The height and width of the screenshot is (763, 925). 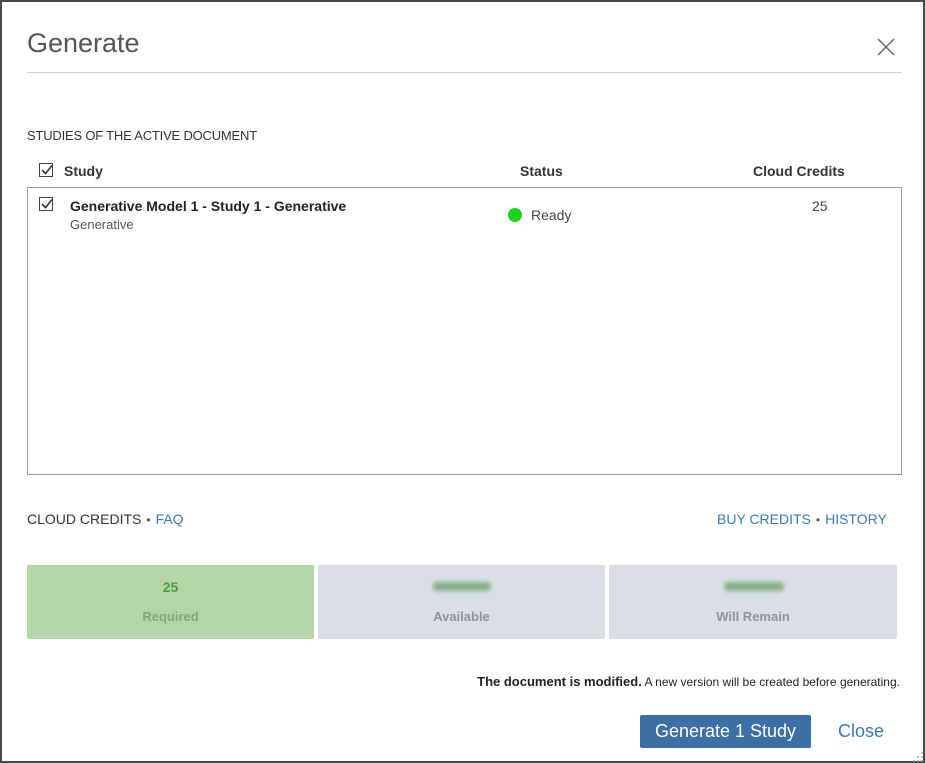 I want to click on faq-link: FAQ, so click(x=170, y=519).